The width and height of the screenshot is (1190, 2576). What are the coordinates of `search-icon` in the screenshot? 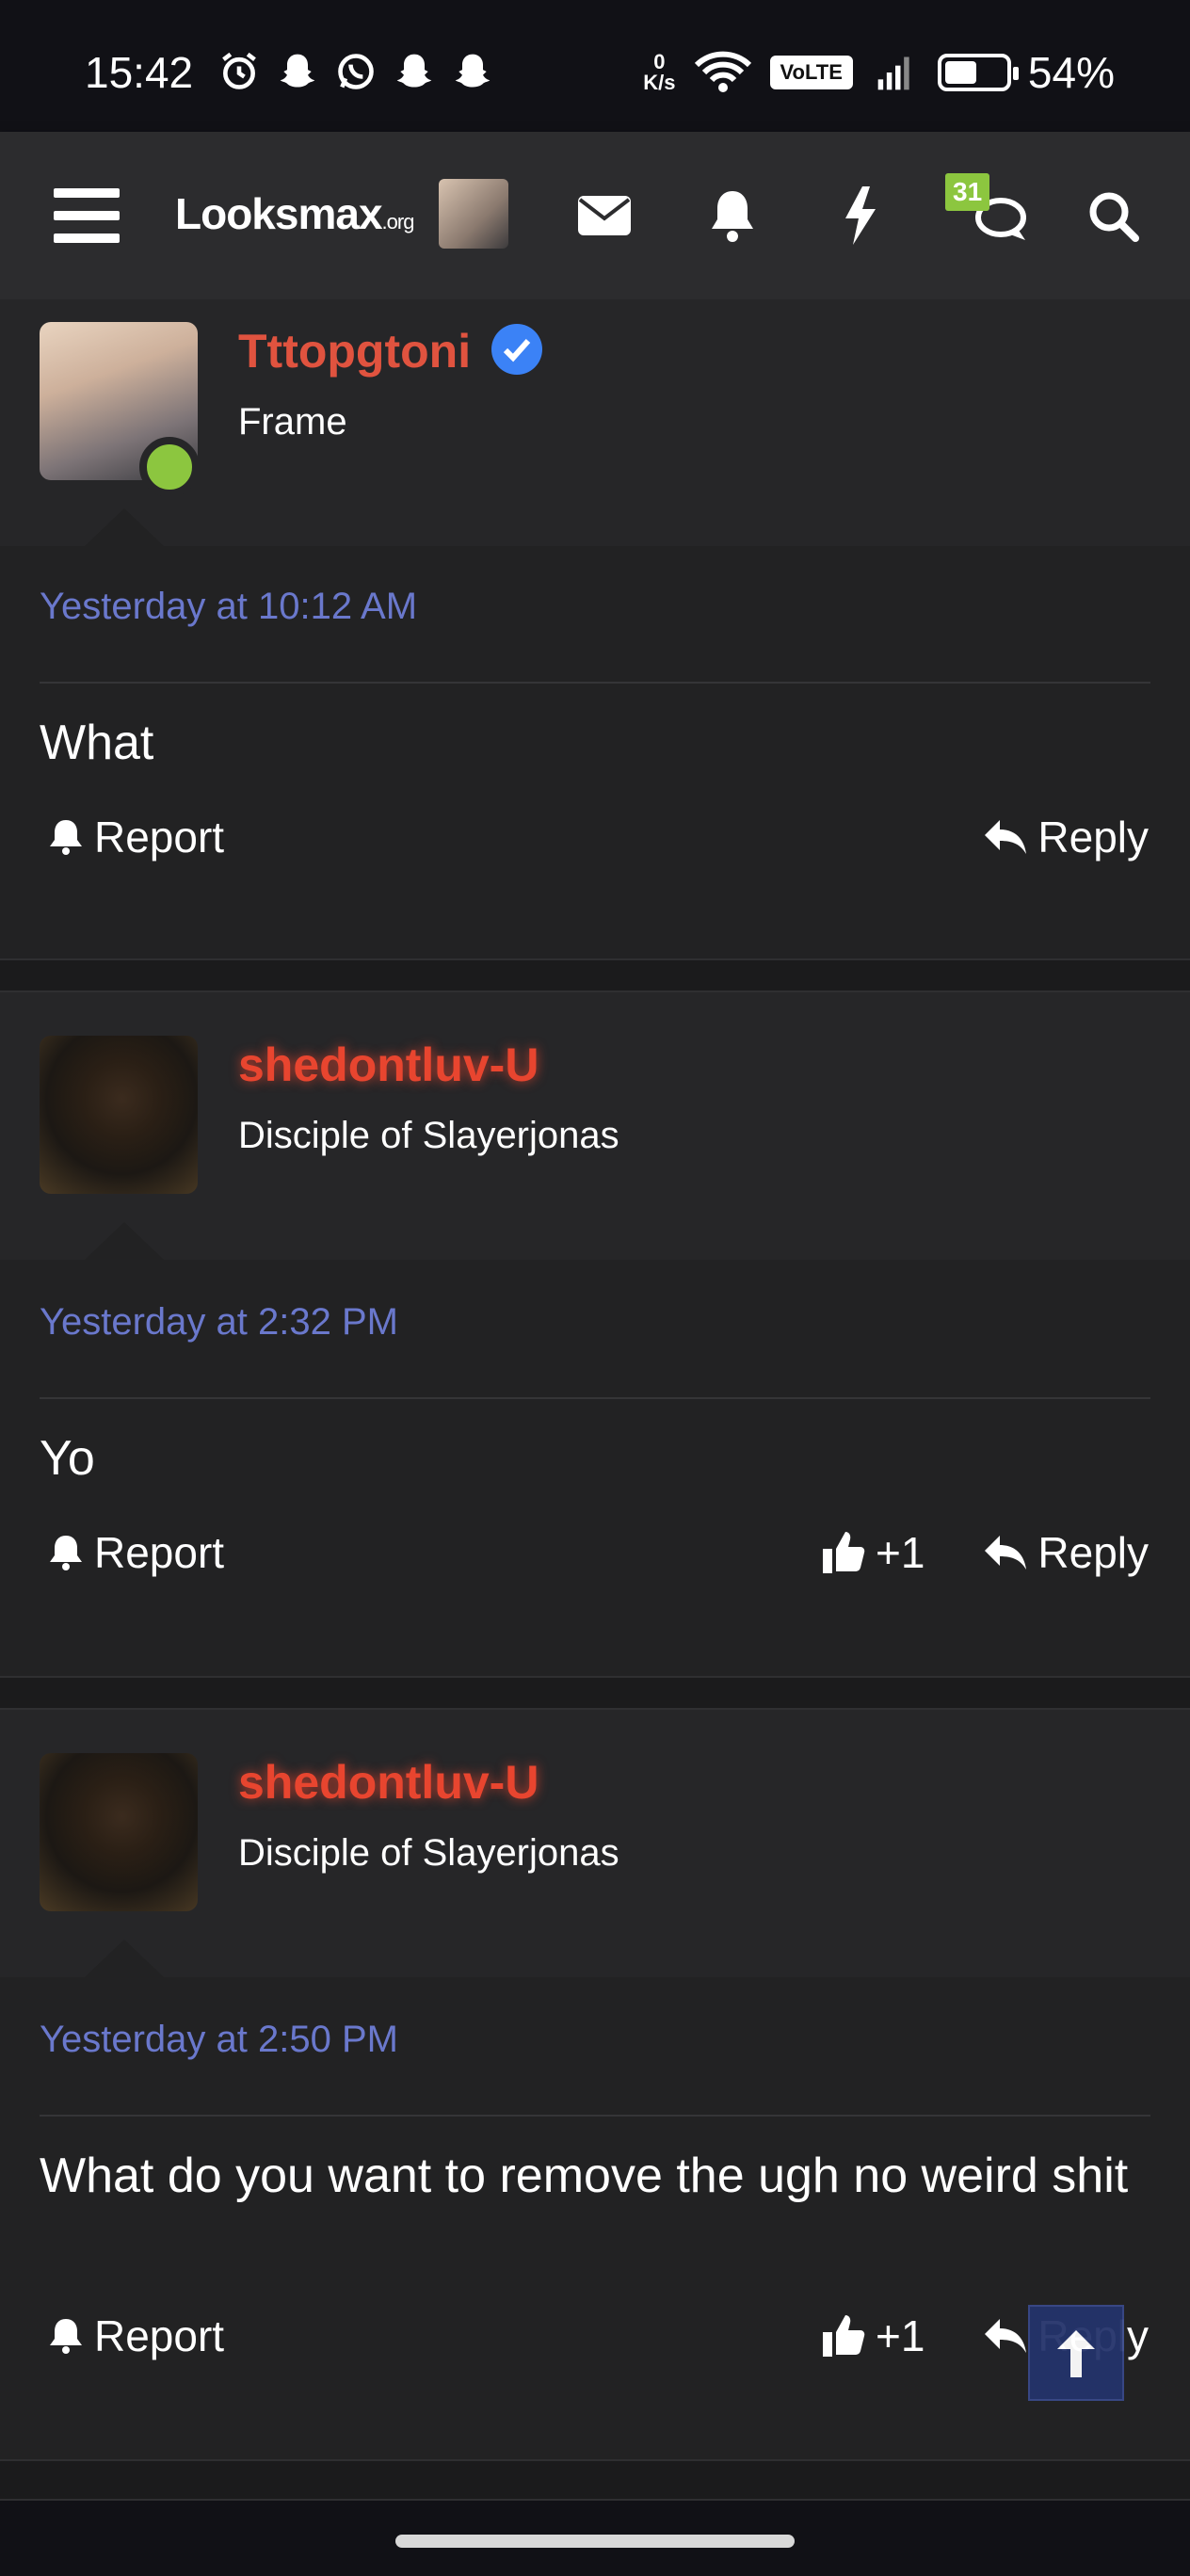 It's located at (1114, 217).